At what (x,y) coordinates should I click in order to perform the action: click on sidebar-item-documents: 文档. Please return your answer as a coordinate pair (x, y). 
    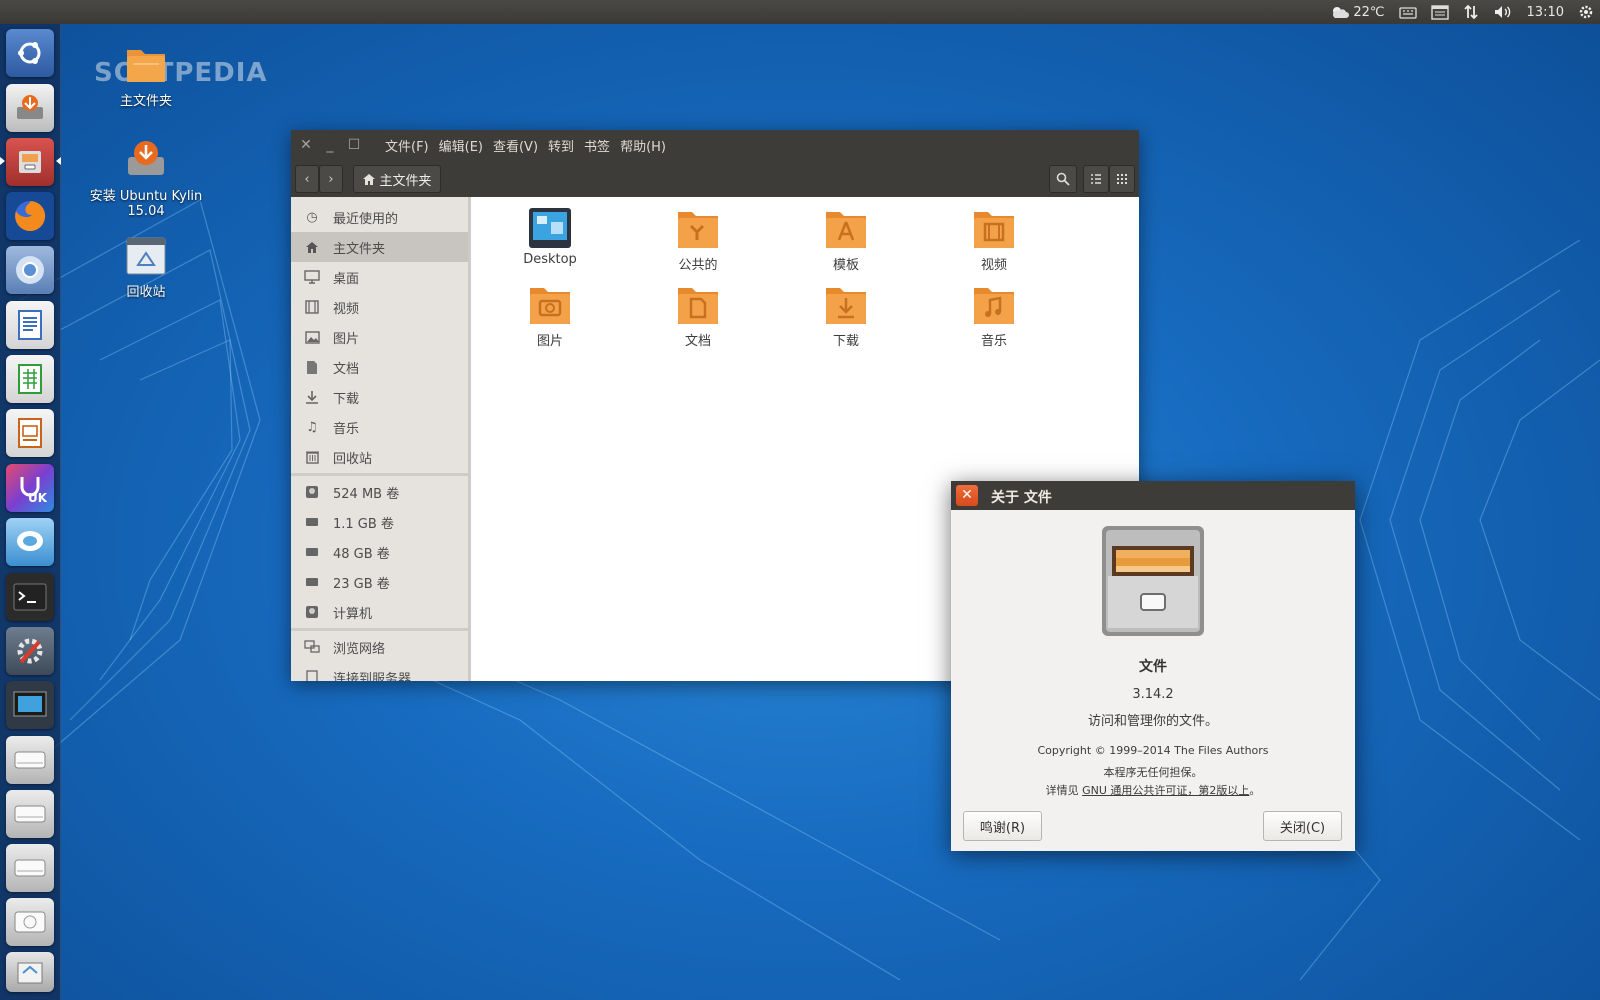
    Looking at the image, I should click on (379, 367).